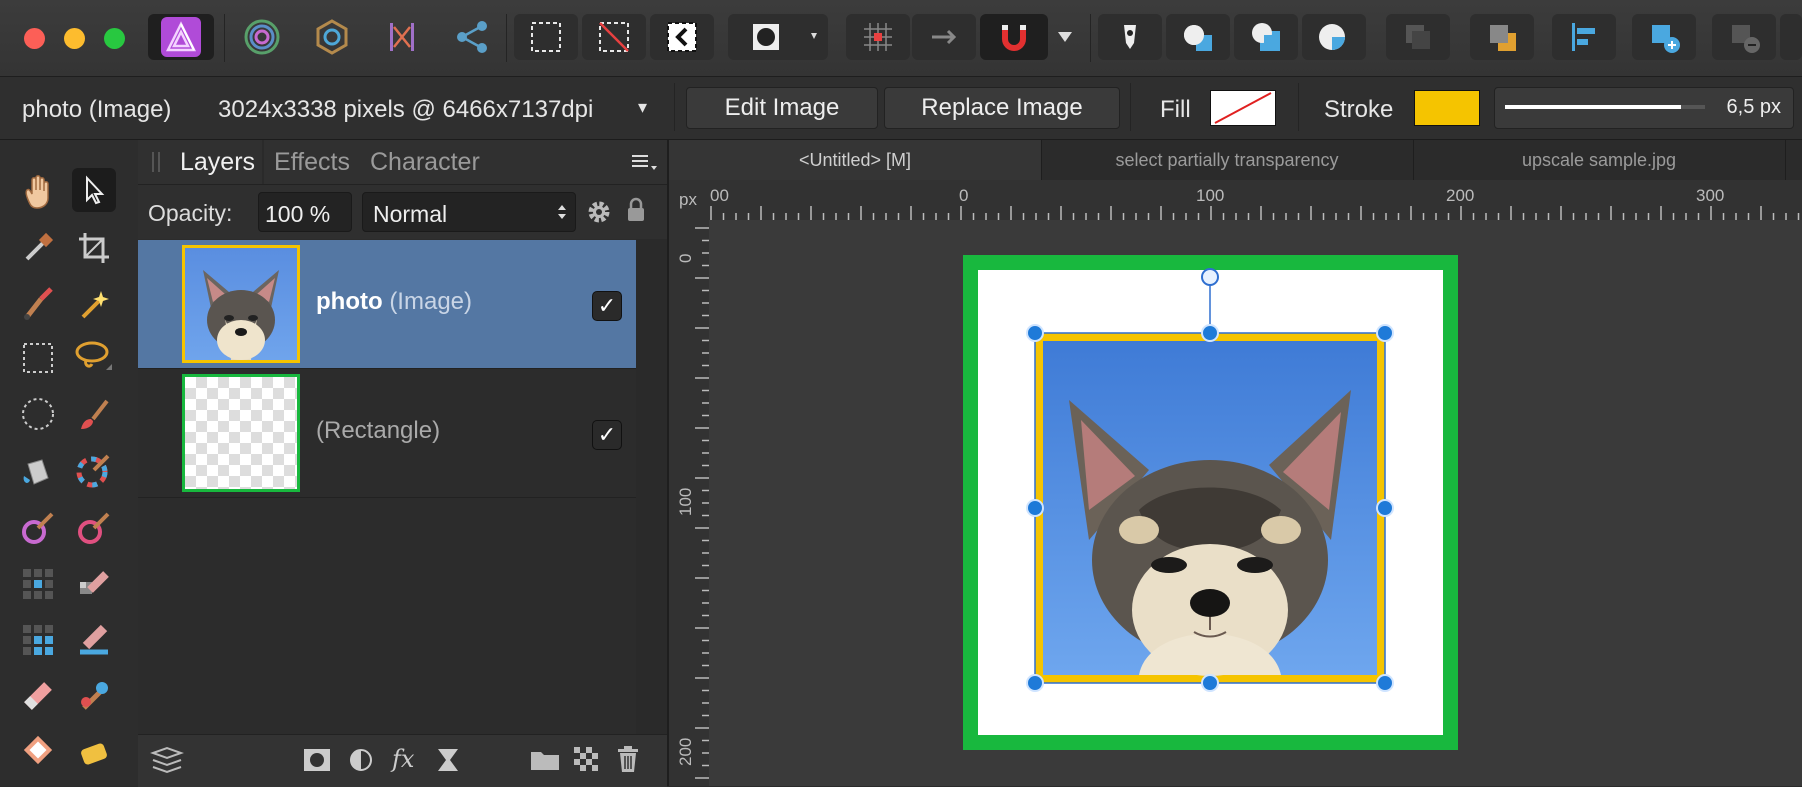 This screenshot has width=1802, height=787. I want to click on edit-image-button: Edit Image, so click(782, 108).